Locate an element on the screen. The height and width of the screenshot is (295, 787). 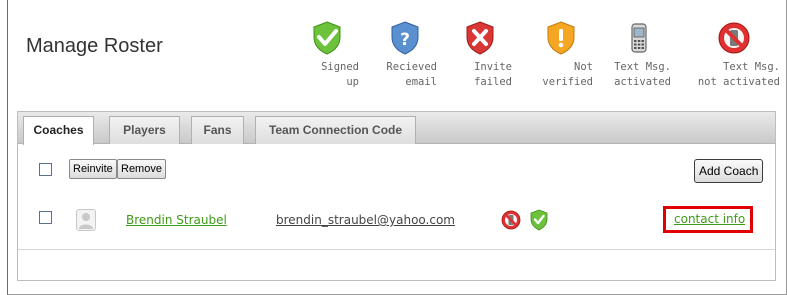
reinvite-button: Reinvite is located at coordinates (93, 169).